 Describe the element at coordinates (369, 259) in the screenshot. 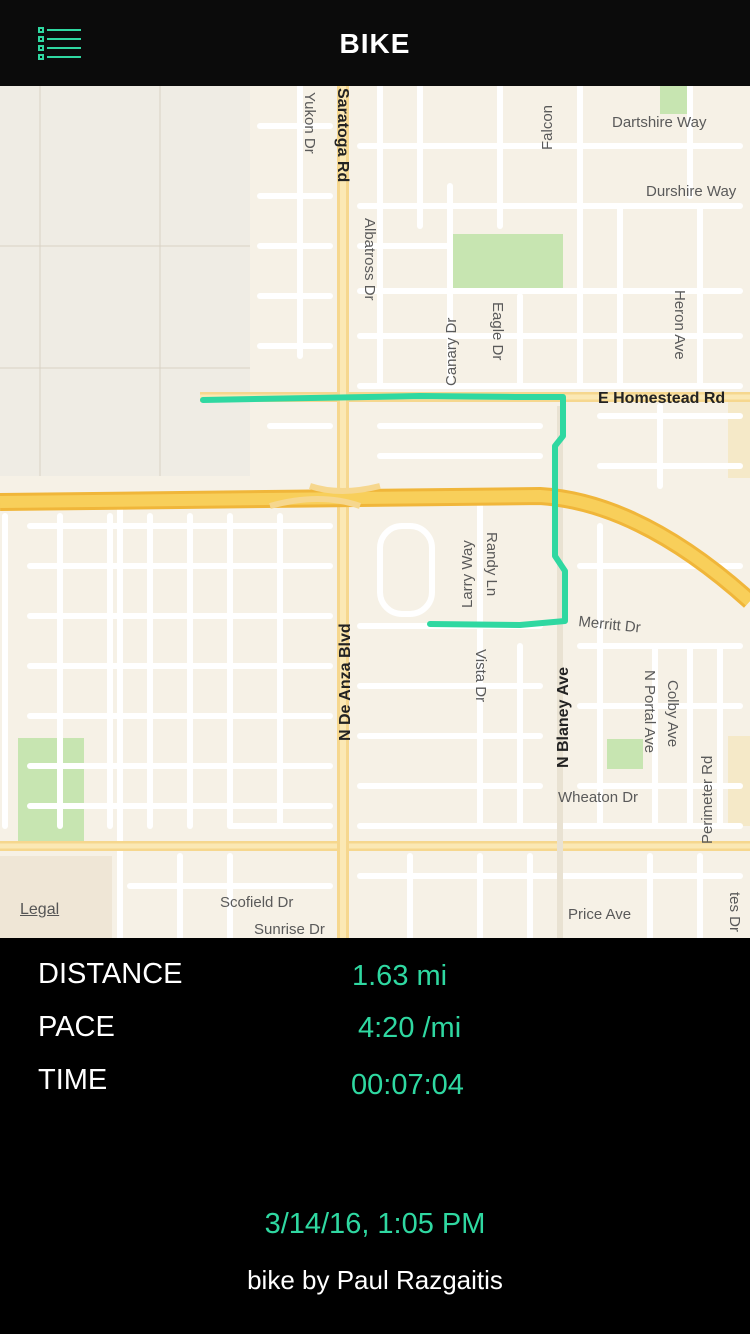

I see `street-label: Albatross Dr` at that location.